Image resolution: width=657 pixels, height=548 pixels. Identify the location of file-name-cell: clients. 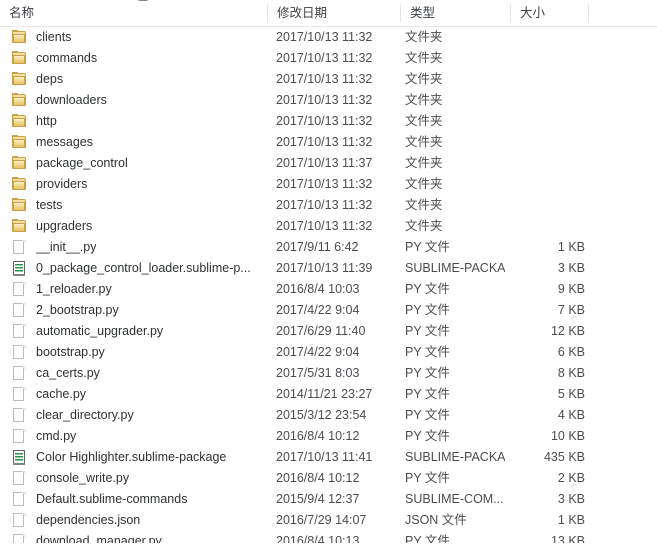
(136, 37).